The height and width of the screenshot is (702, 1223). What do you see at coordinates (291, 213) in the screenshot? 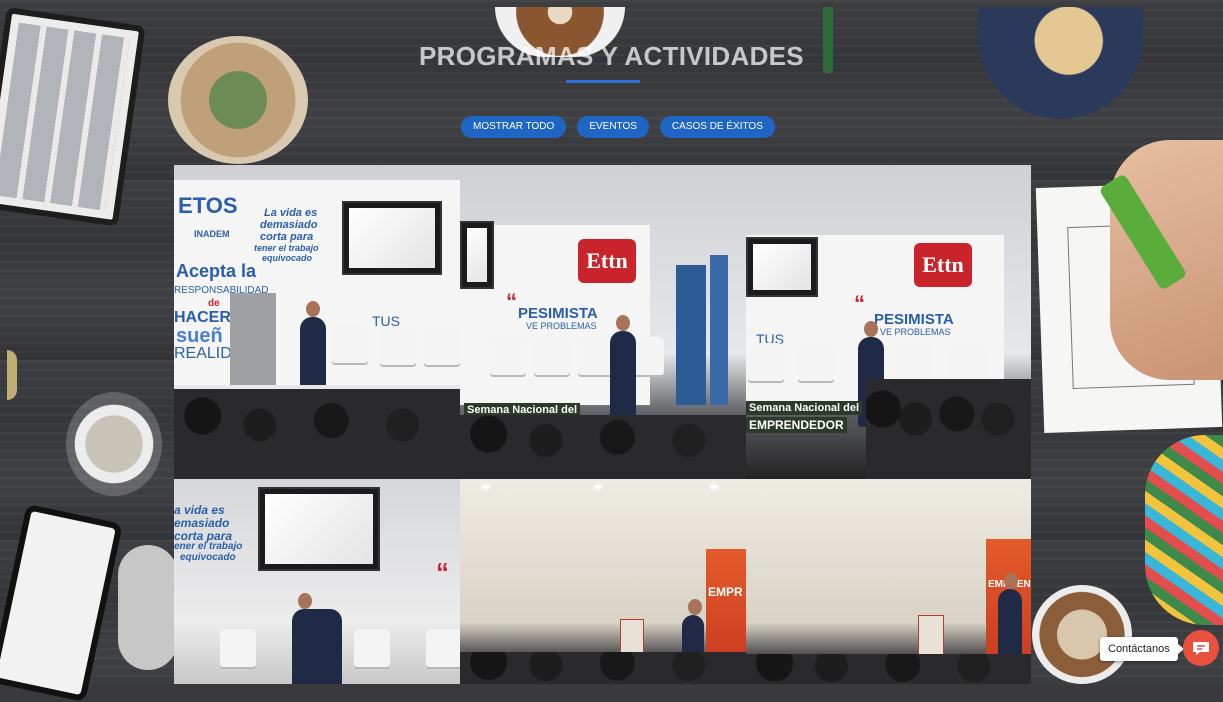
I see `sign-text: La vida es` at bounding box center [291, 213].